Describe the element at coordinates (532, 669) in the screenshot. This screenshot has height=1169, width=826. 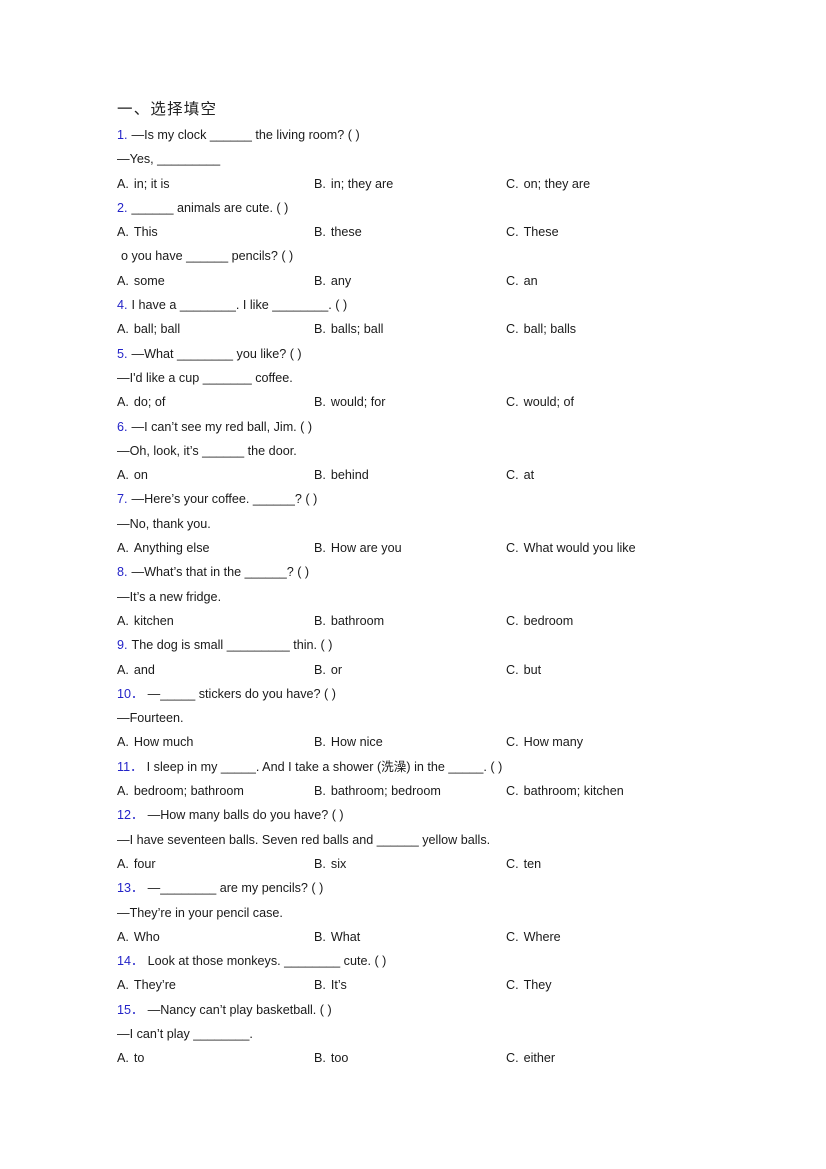
I see `option-text: but` at that location.